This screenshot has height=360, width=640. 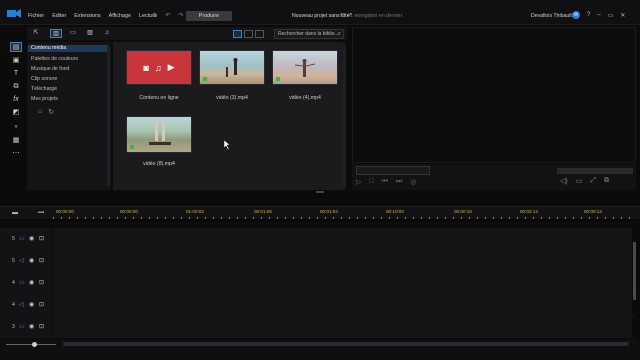 What do you see at coordinates (26, 327) in the screenshot?
I see `track-header: 3 ▭ ◉ ⊡` at bounding box center [26, 327].